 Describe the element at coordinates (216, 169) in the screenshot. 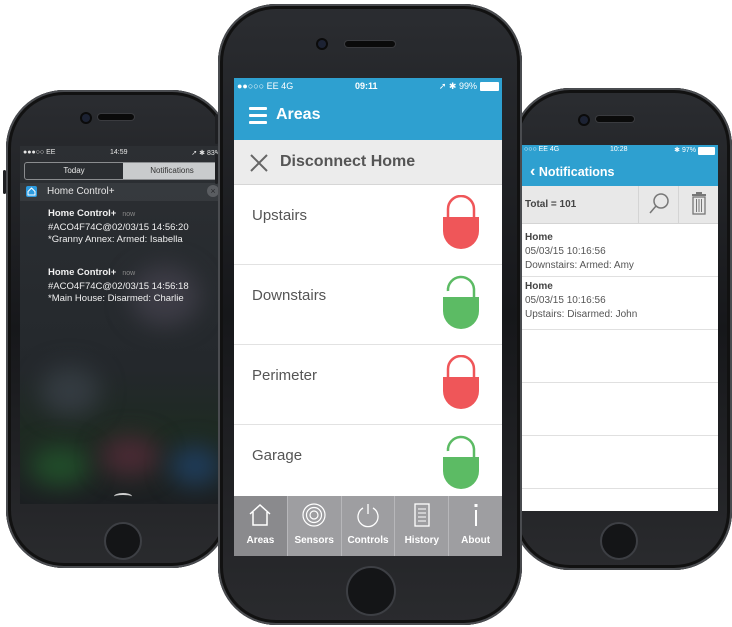

I see `volume-down-button` at that location.